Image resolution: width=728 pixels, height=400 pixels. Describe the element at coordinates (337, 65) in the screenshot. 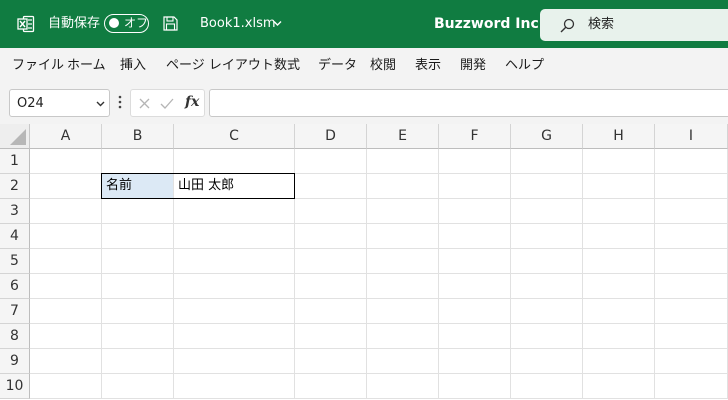

I see `menu-data: データ` at that location.